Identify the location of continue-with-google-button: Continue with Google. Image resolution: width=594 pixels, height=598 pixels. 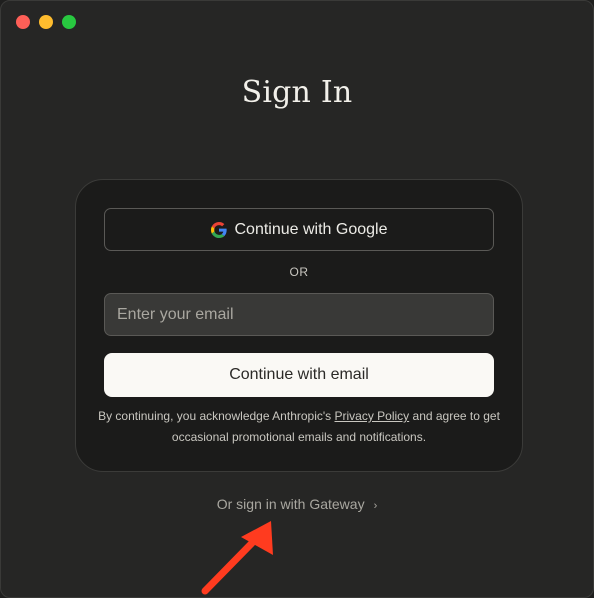
(299, 229).